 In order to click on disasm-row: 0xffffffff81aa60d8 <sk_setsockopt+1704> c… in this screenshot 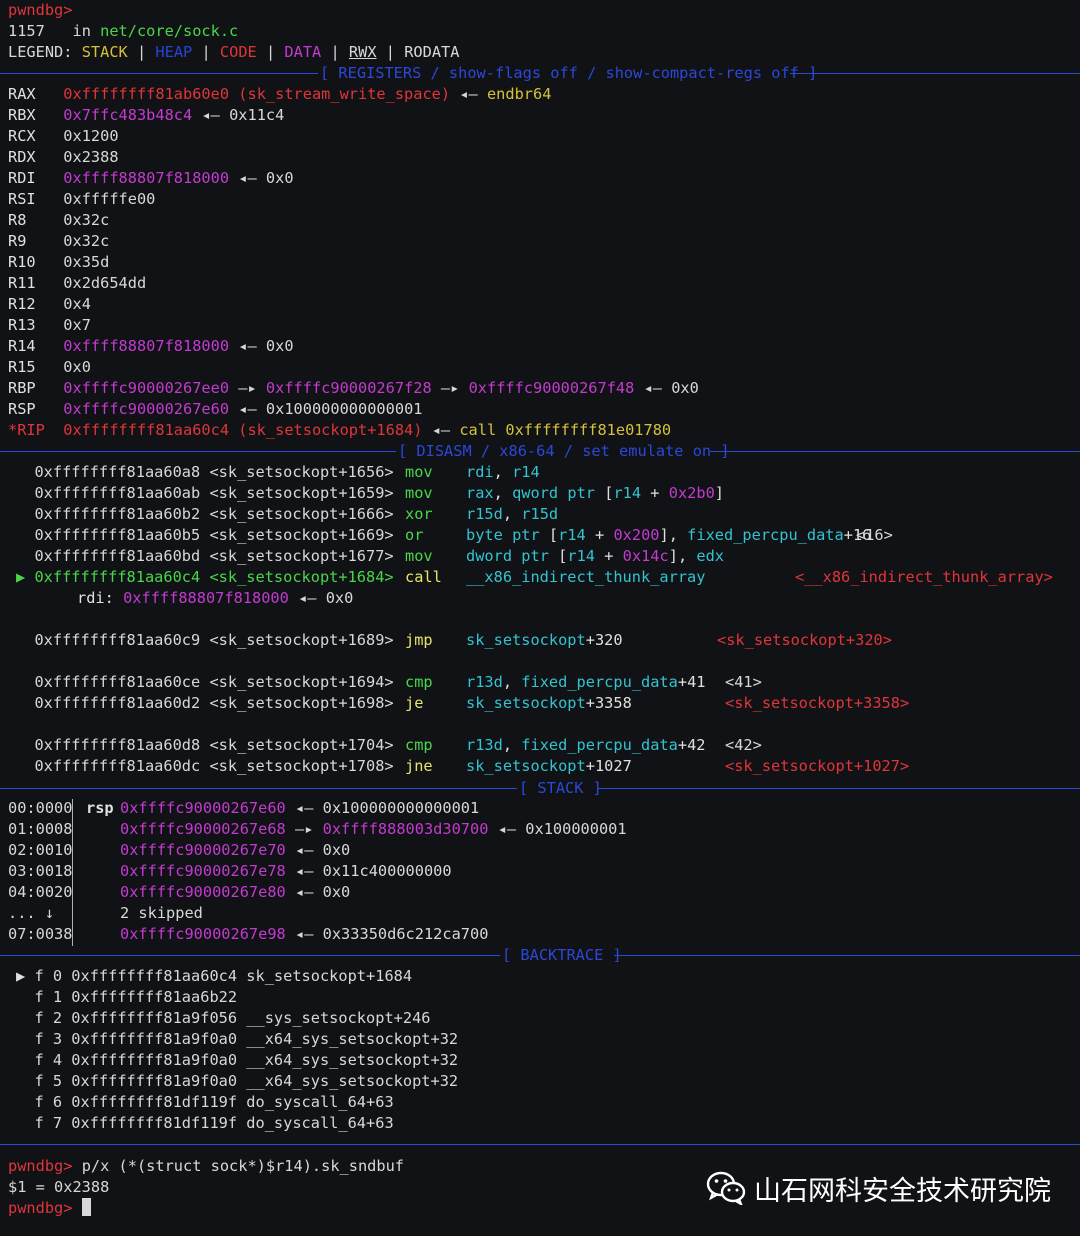, I will do `click(388, 745)`.